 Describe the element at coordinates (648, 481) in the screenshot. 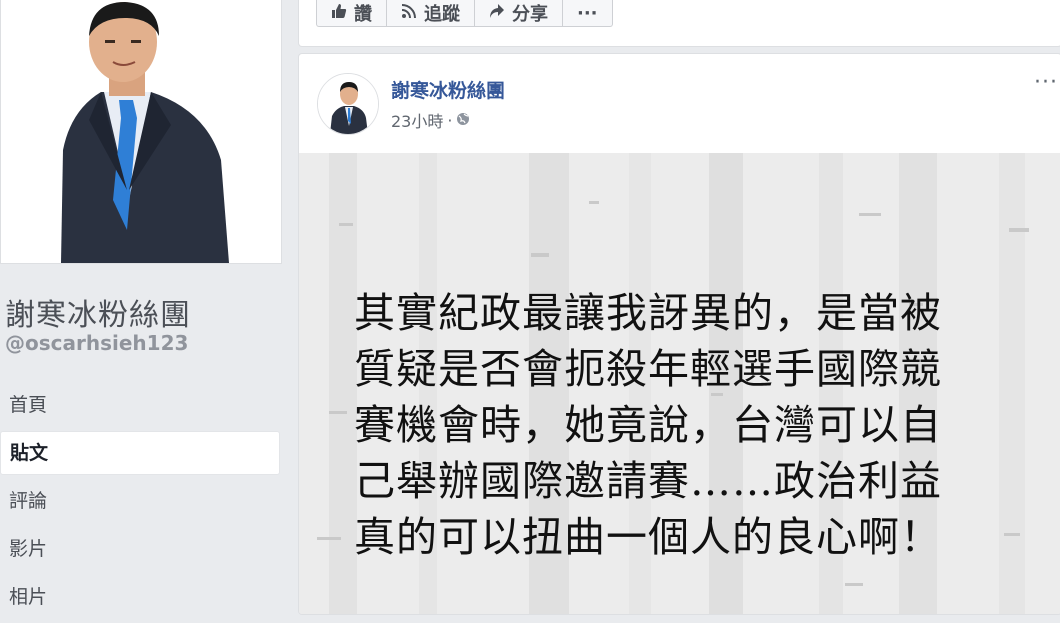

I see `quote-line: 己舉辦國際邀請賽……政治利益` at that location.